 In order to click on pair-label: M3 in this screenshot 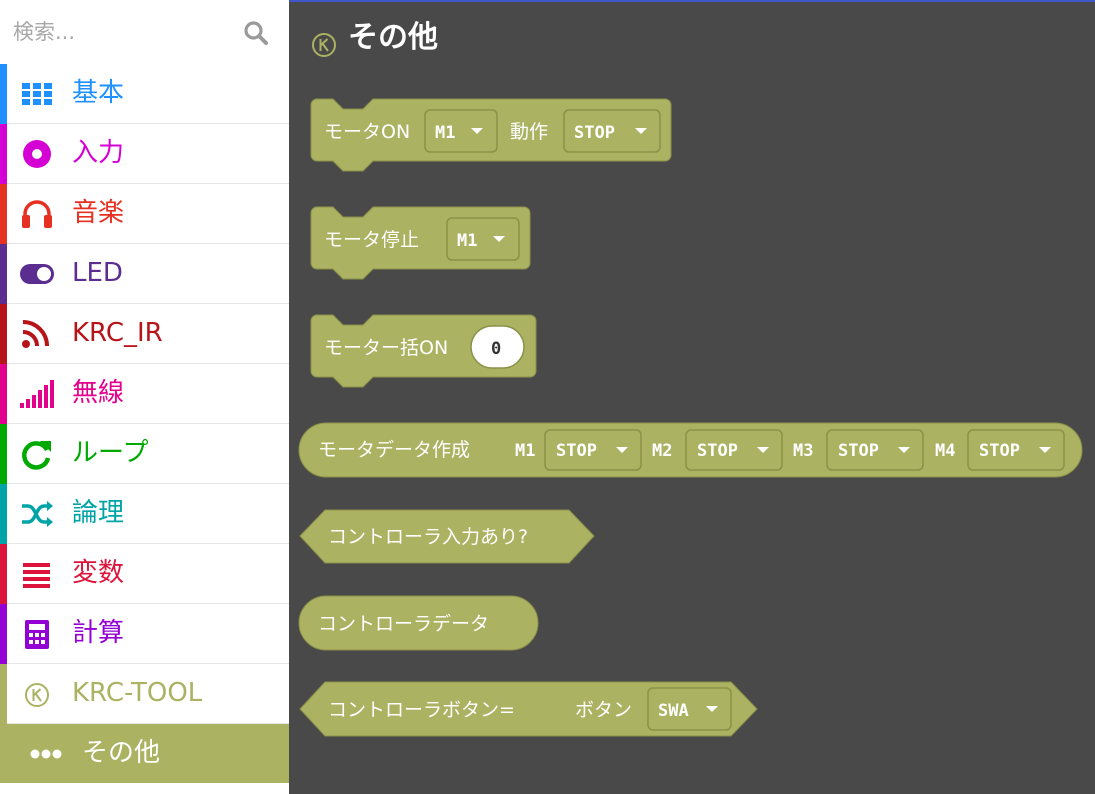, I will do `click(803, 451)`.